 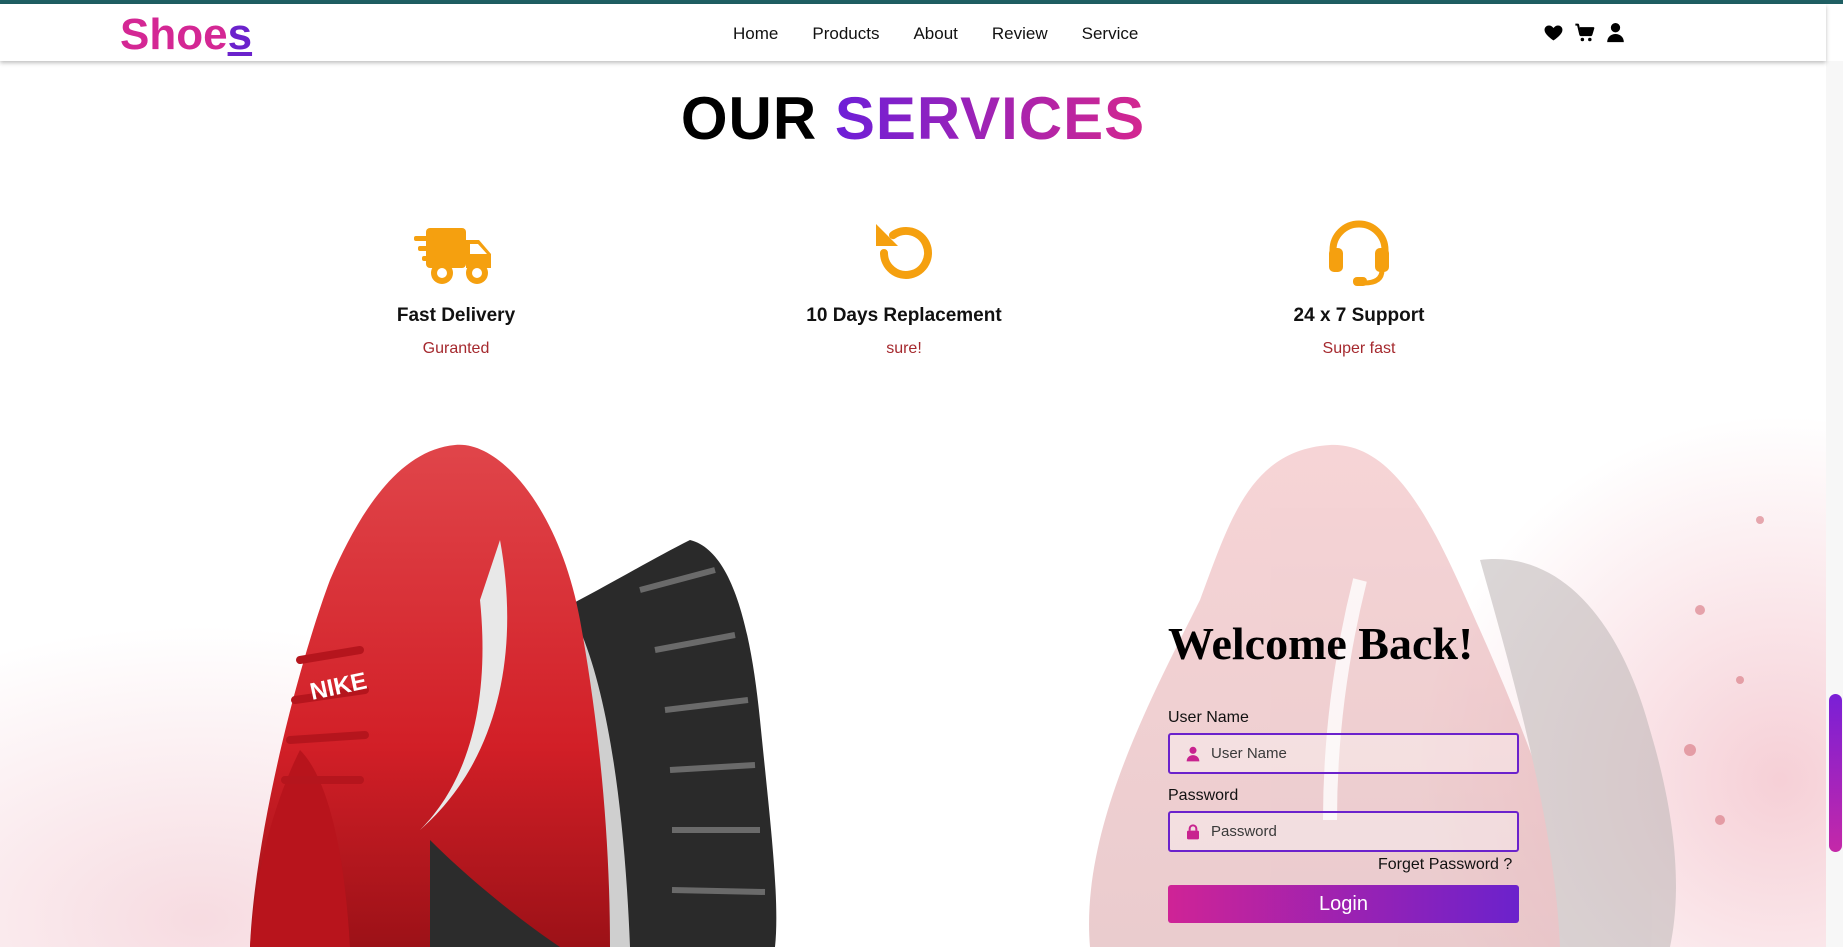 I want to click on heart-icon, so click(x=1553, y=32).